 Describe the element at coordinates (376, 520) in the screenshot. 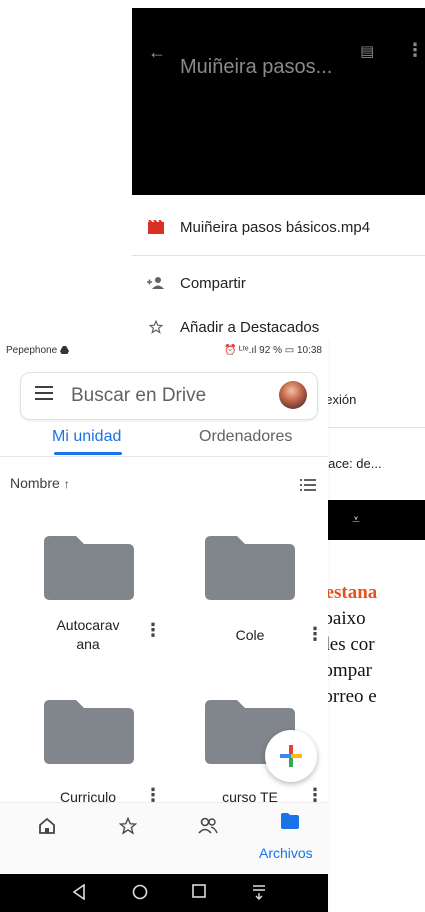

I see `background-nav-bar: ⩡` at that location.